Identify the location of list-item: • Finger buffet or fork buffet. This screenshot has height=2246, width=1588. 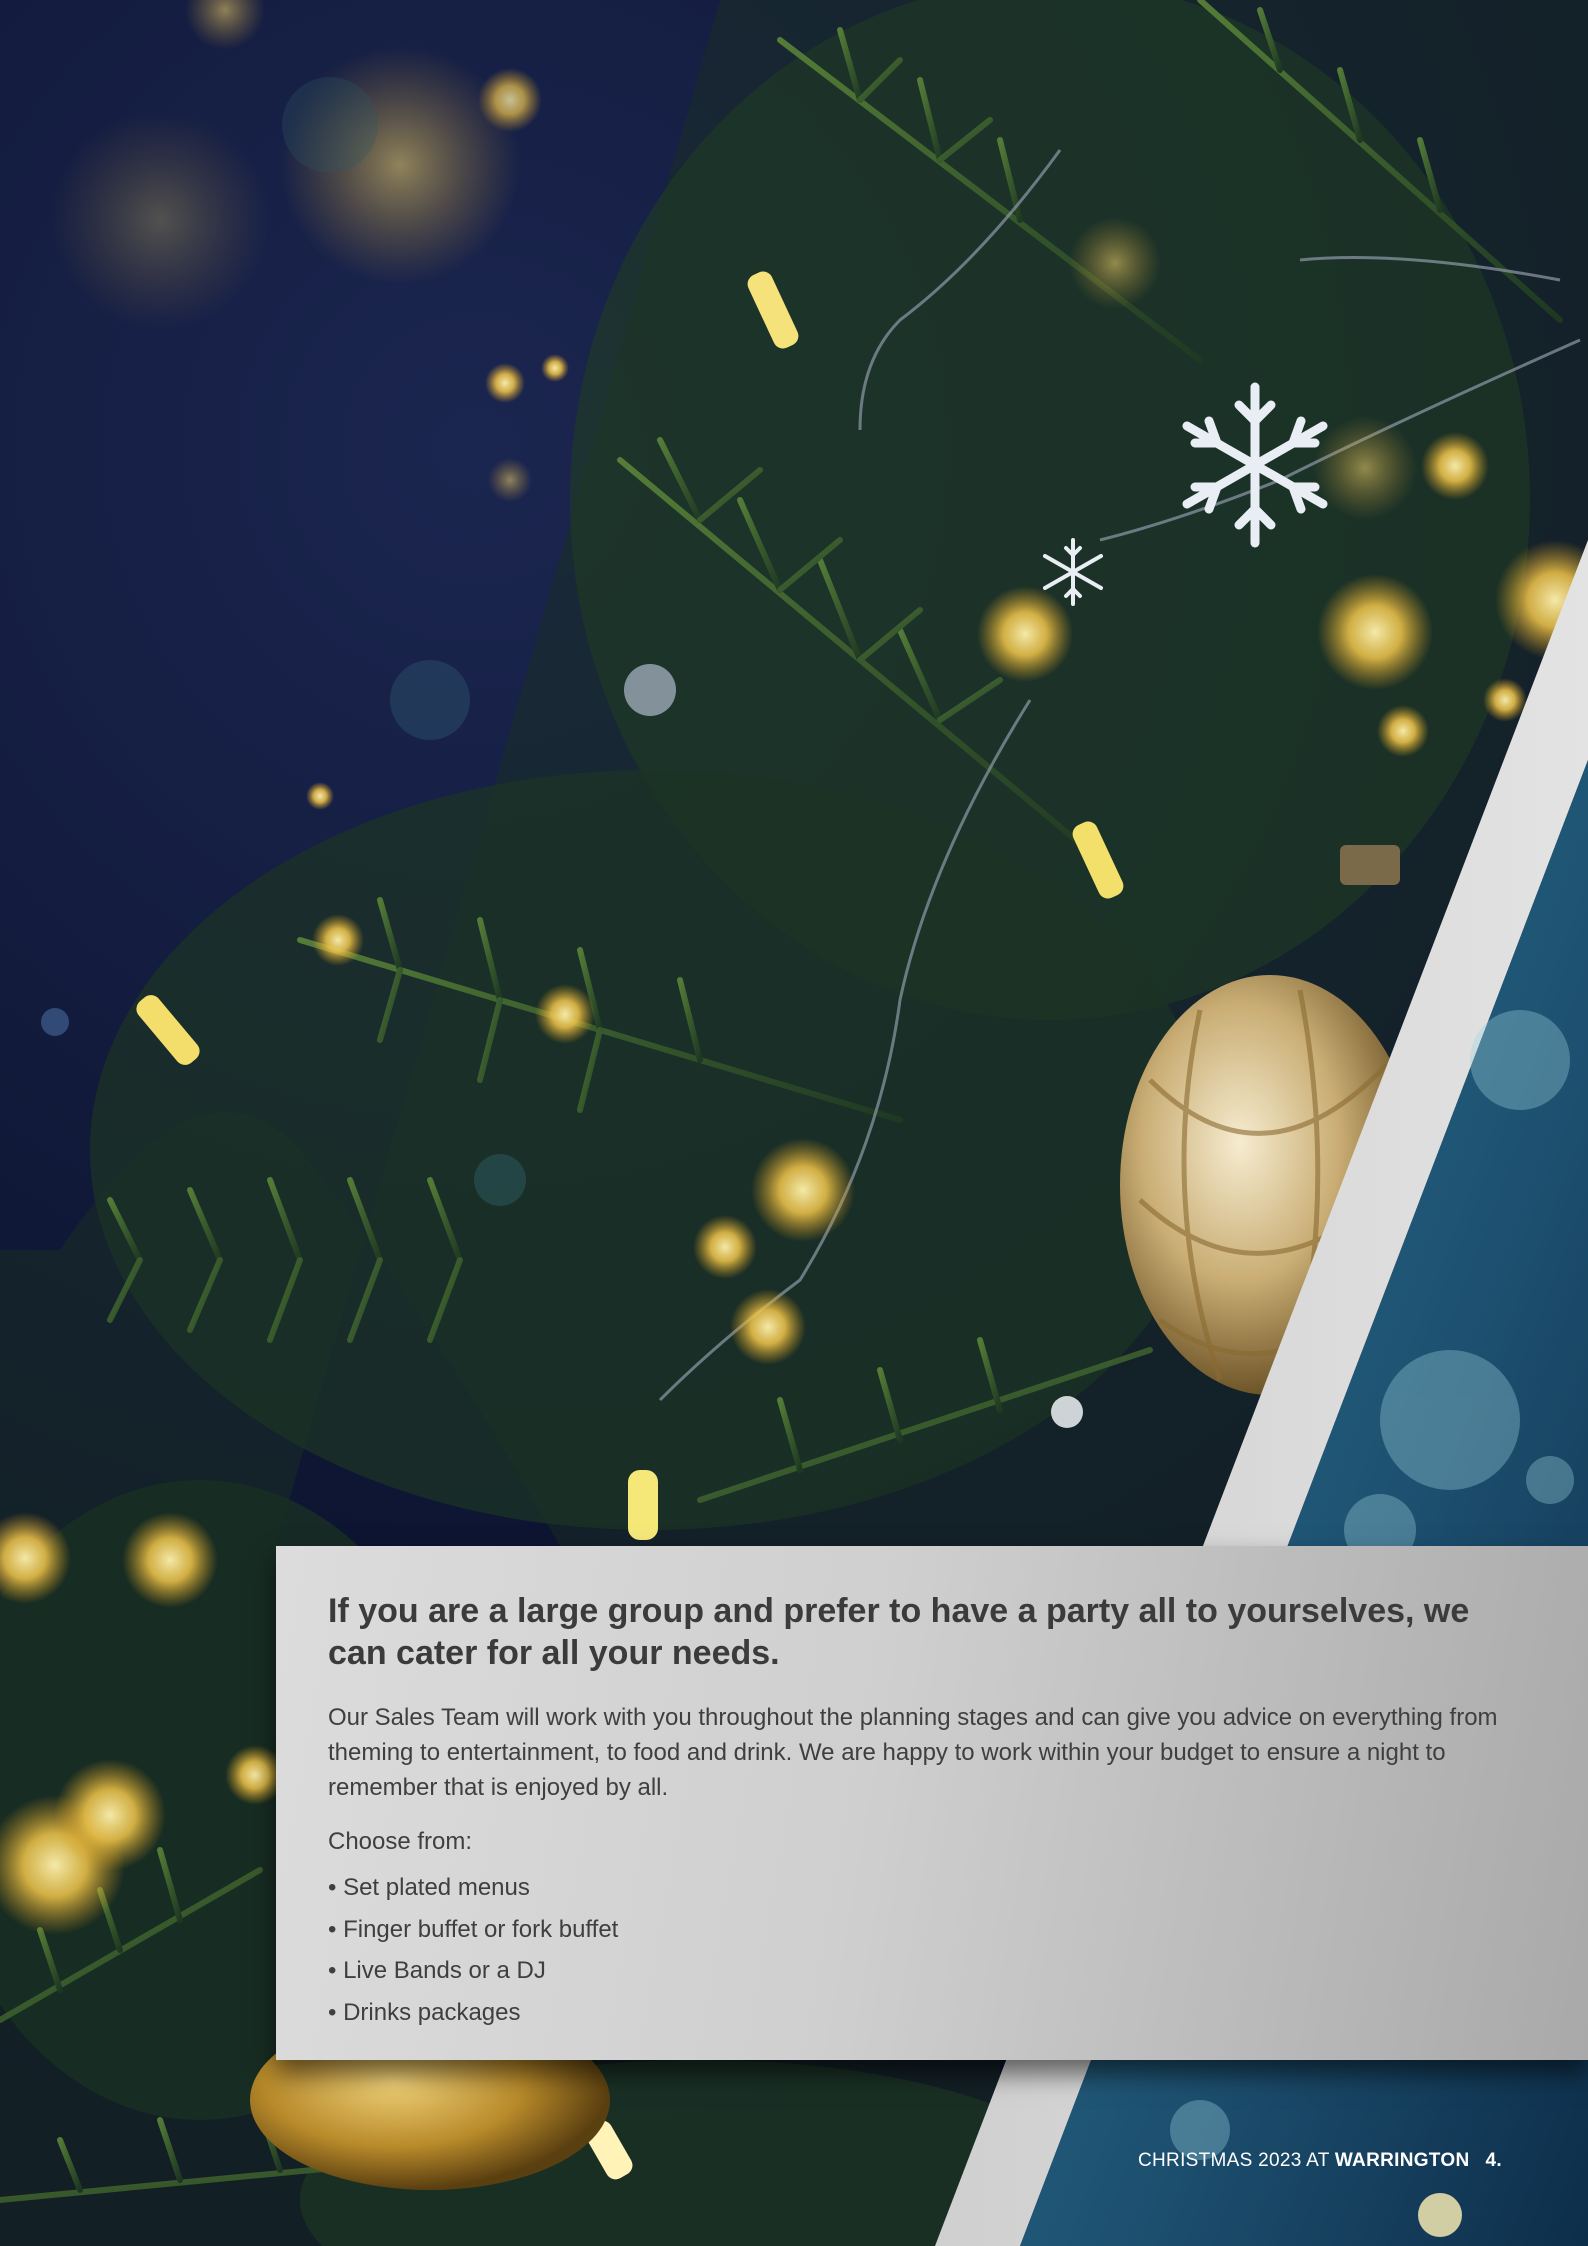
(473, 1929).